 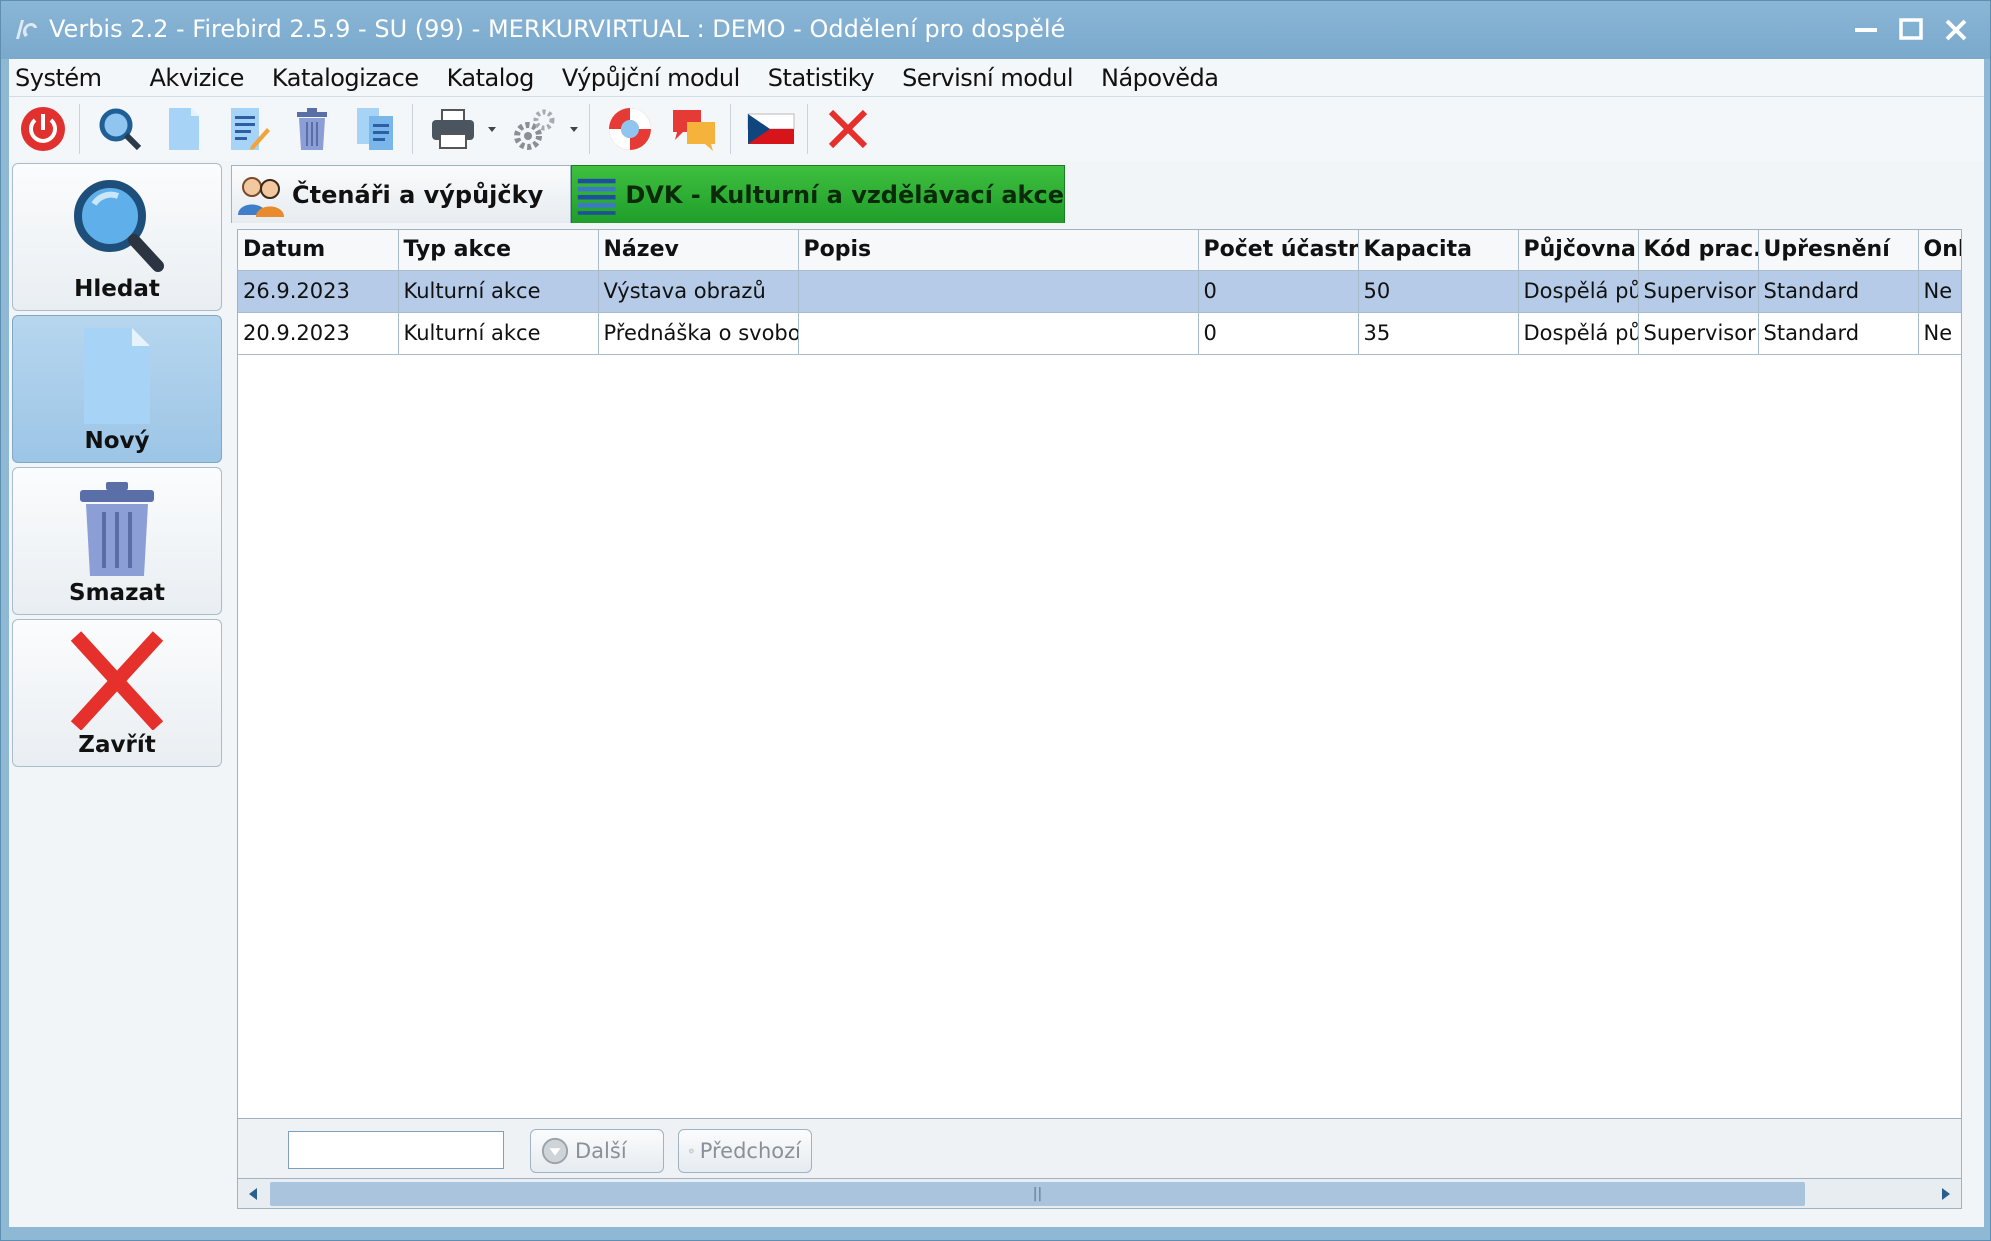 What do you see at coordinates (987, 78) in the screenshot?
I see `menu-servisni-modul: Servisní modul` at bounding box center [987, 78].